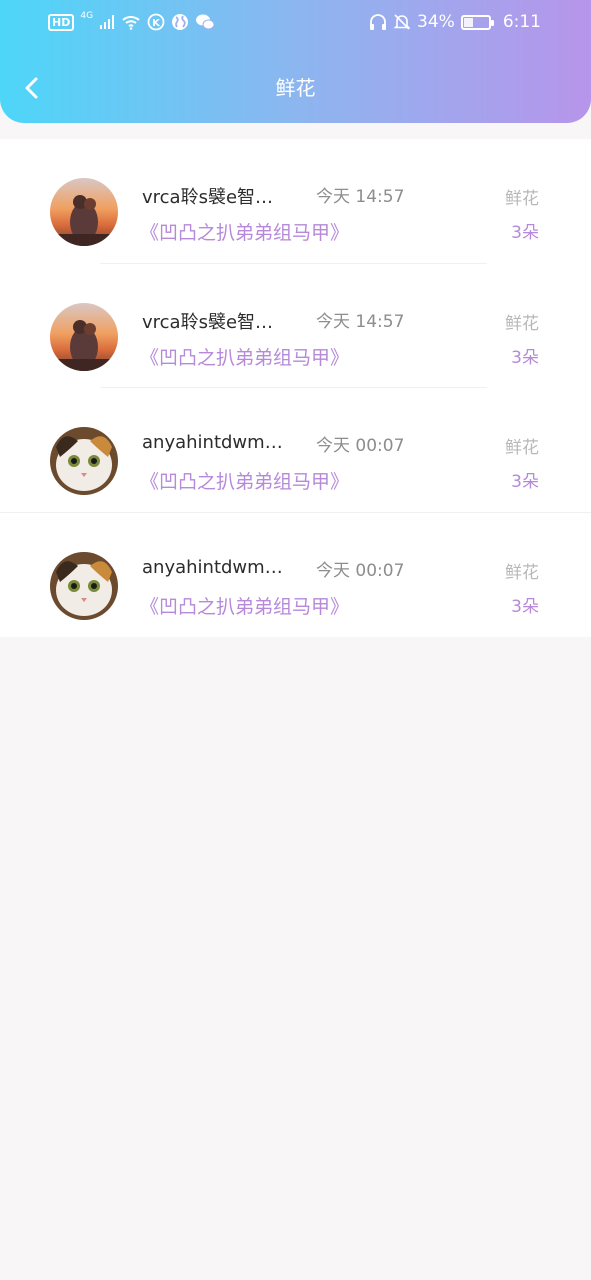 This screenshot has height=1280, width=591. I want to click on headphones-icon, so click(378, 22).